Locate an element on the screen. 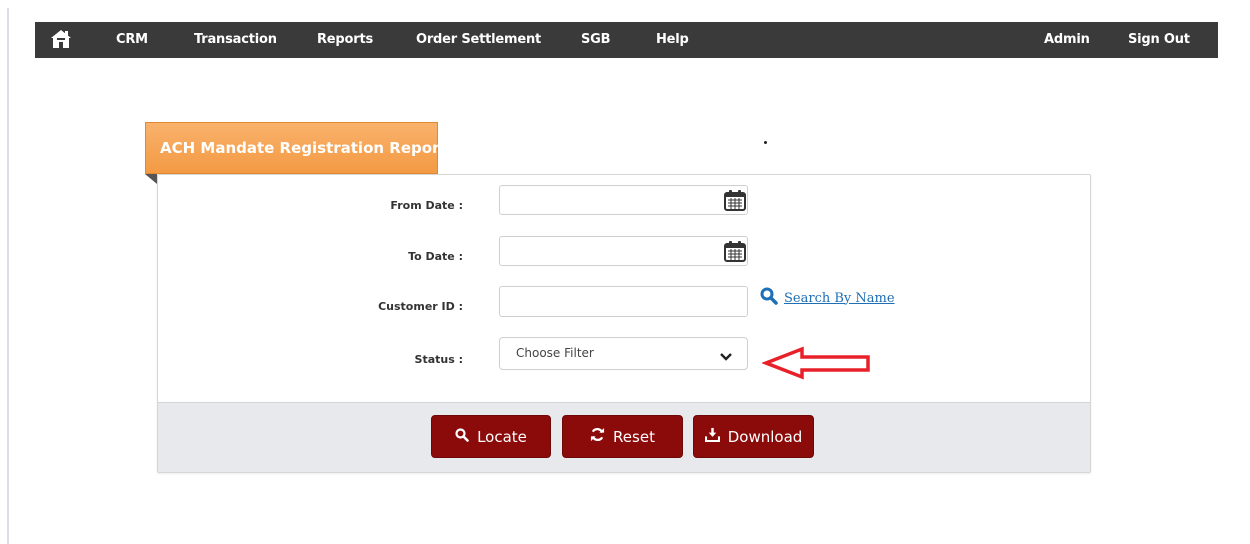  customer-id-label: Customer ID : is located at coordinates (420, 306).